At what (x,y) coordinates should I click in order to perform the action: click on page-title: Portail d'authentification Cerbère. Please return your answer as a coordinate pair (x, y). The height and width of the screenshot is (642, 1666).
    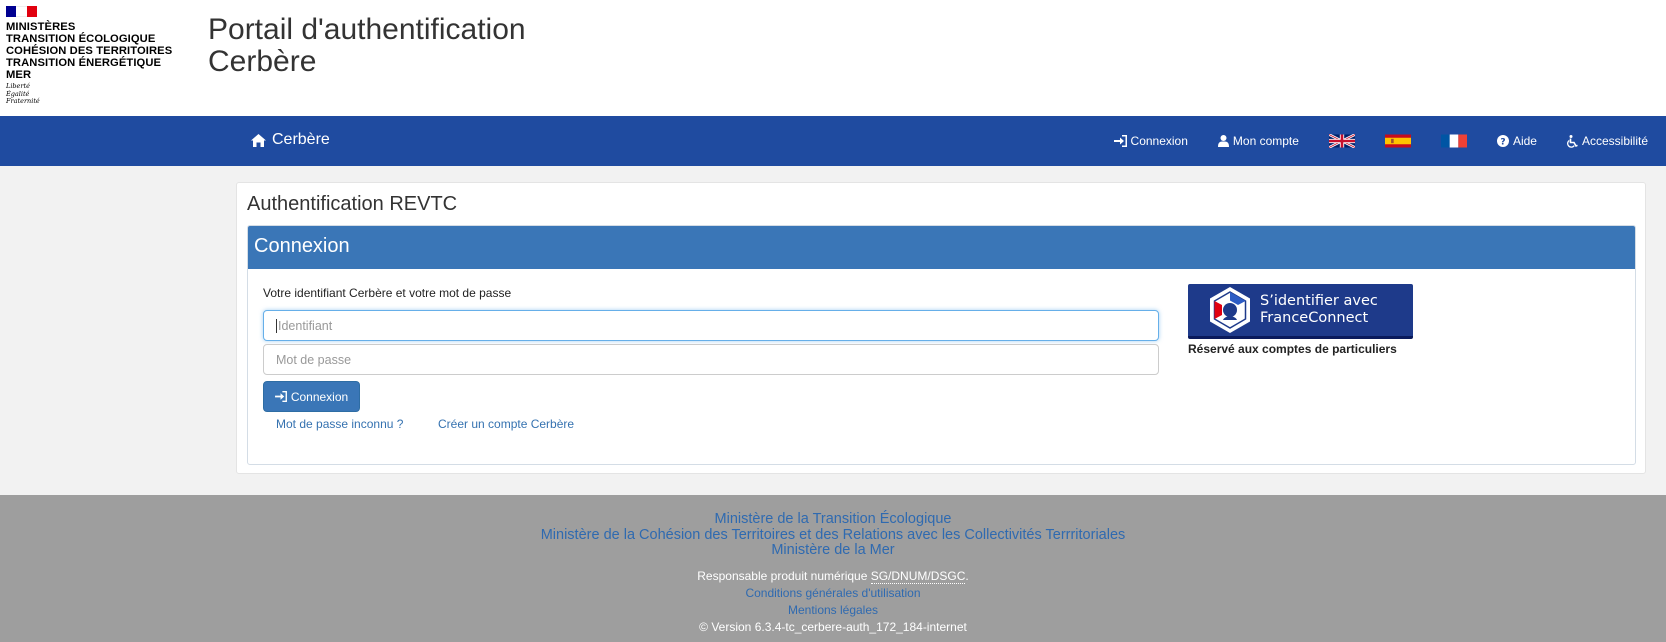
    Looking at the image, I should click on (367, 46).